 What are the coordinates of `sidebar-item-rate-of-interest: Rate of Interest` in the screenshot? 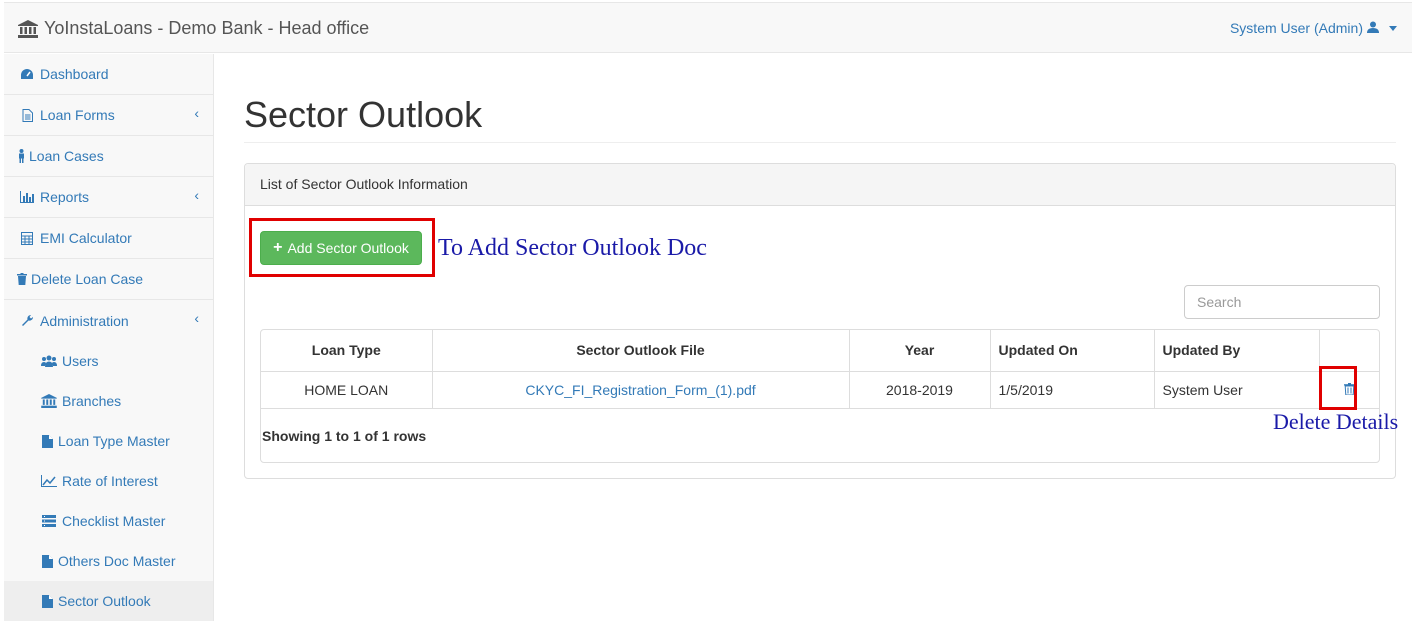 It's located at (108, 481).